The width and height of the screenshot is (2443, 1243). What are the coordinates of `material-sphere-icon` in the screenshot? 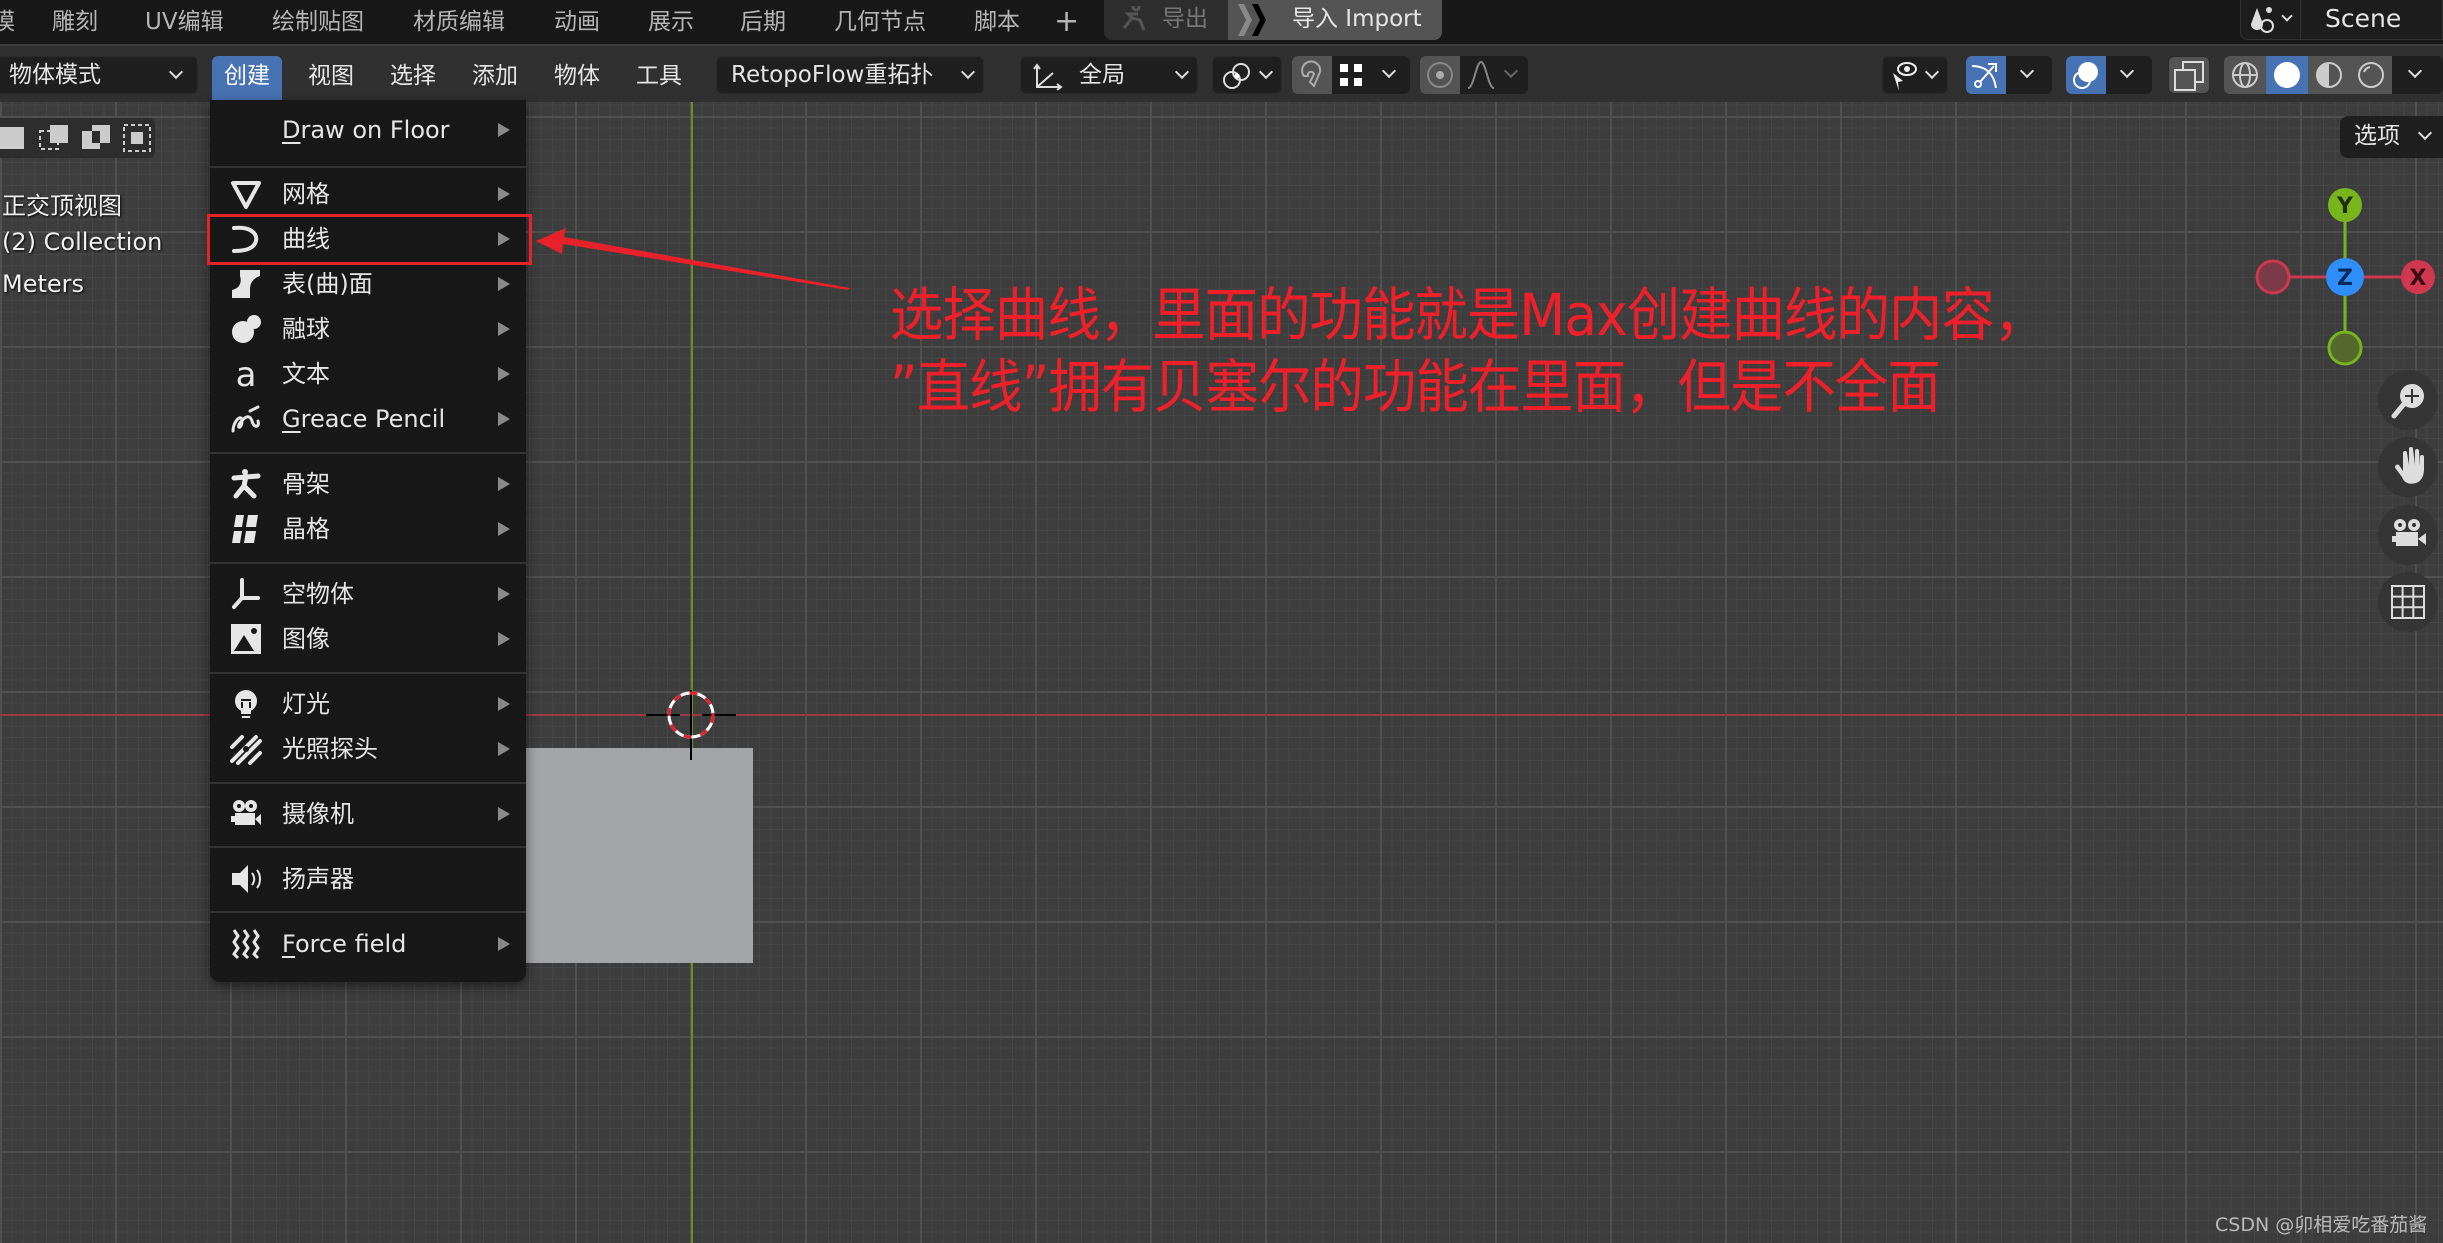 It's located at (2329, 75).